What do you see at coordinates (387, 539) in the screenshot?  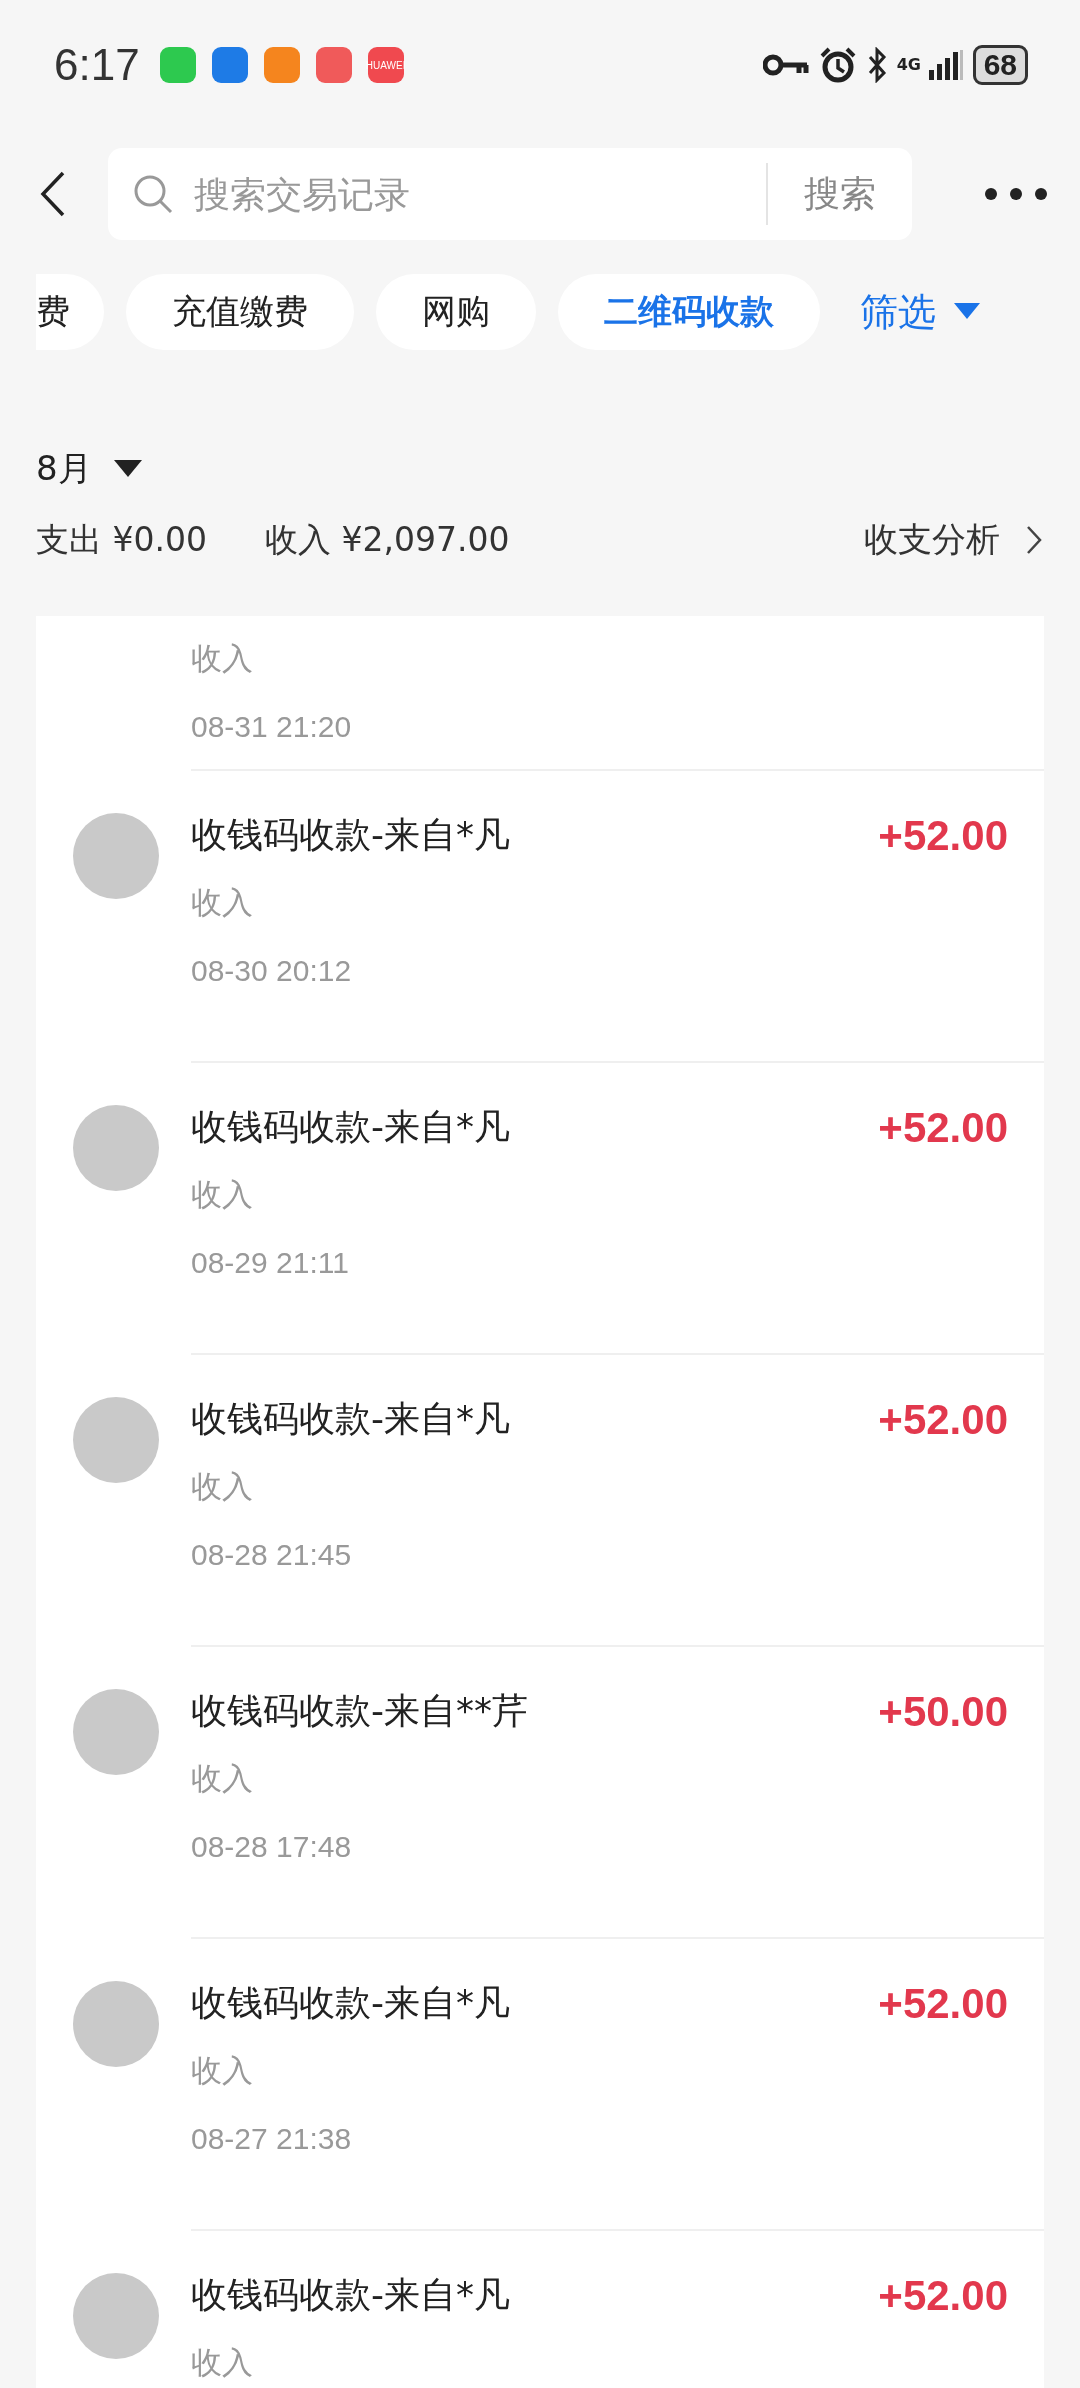 I see `income-total: 收入 ¥2,097.00` at bounding box center [387, 539].